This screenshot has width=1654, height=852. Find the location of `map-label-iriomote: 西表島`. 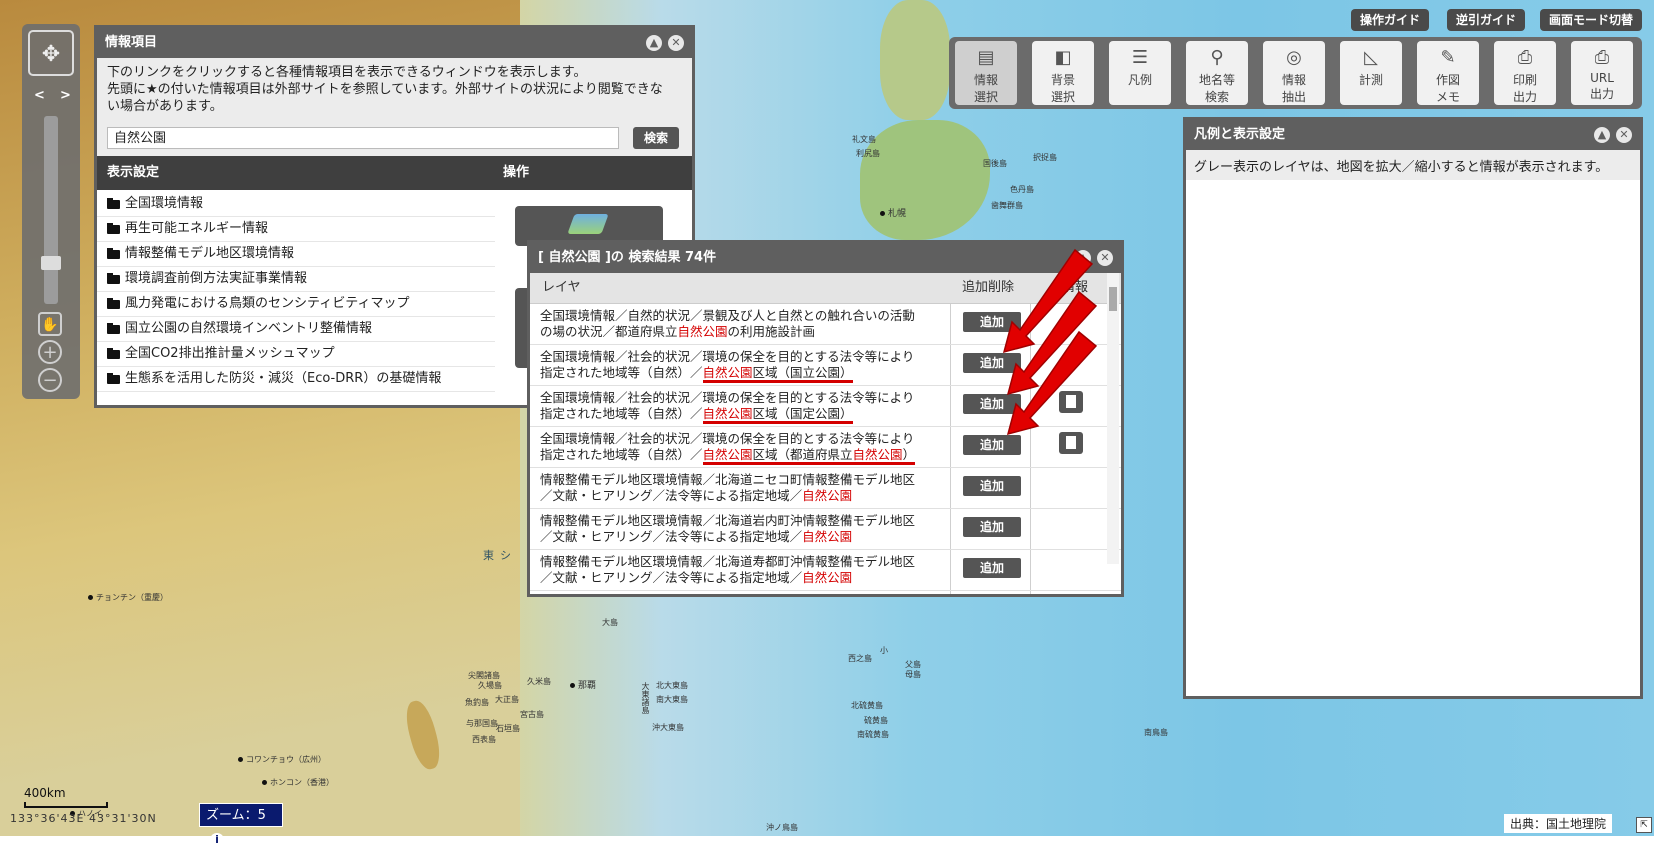

map-label-iriomote: 西表島 is located at coordinates (484, 739).